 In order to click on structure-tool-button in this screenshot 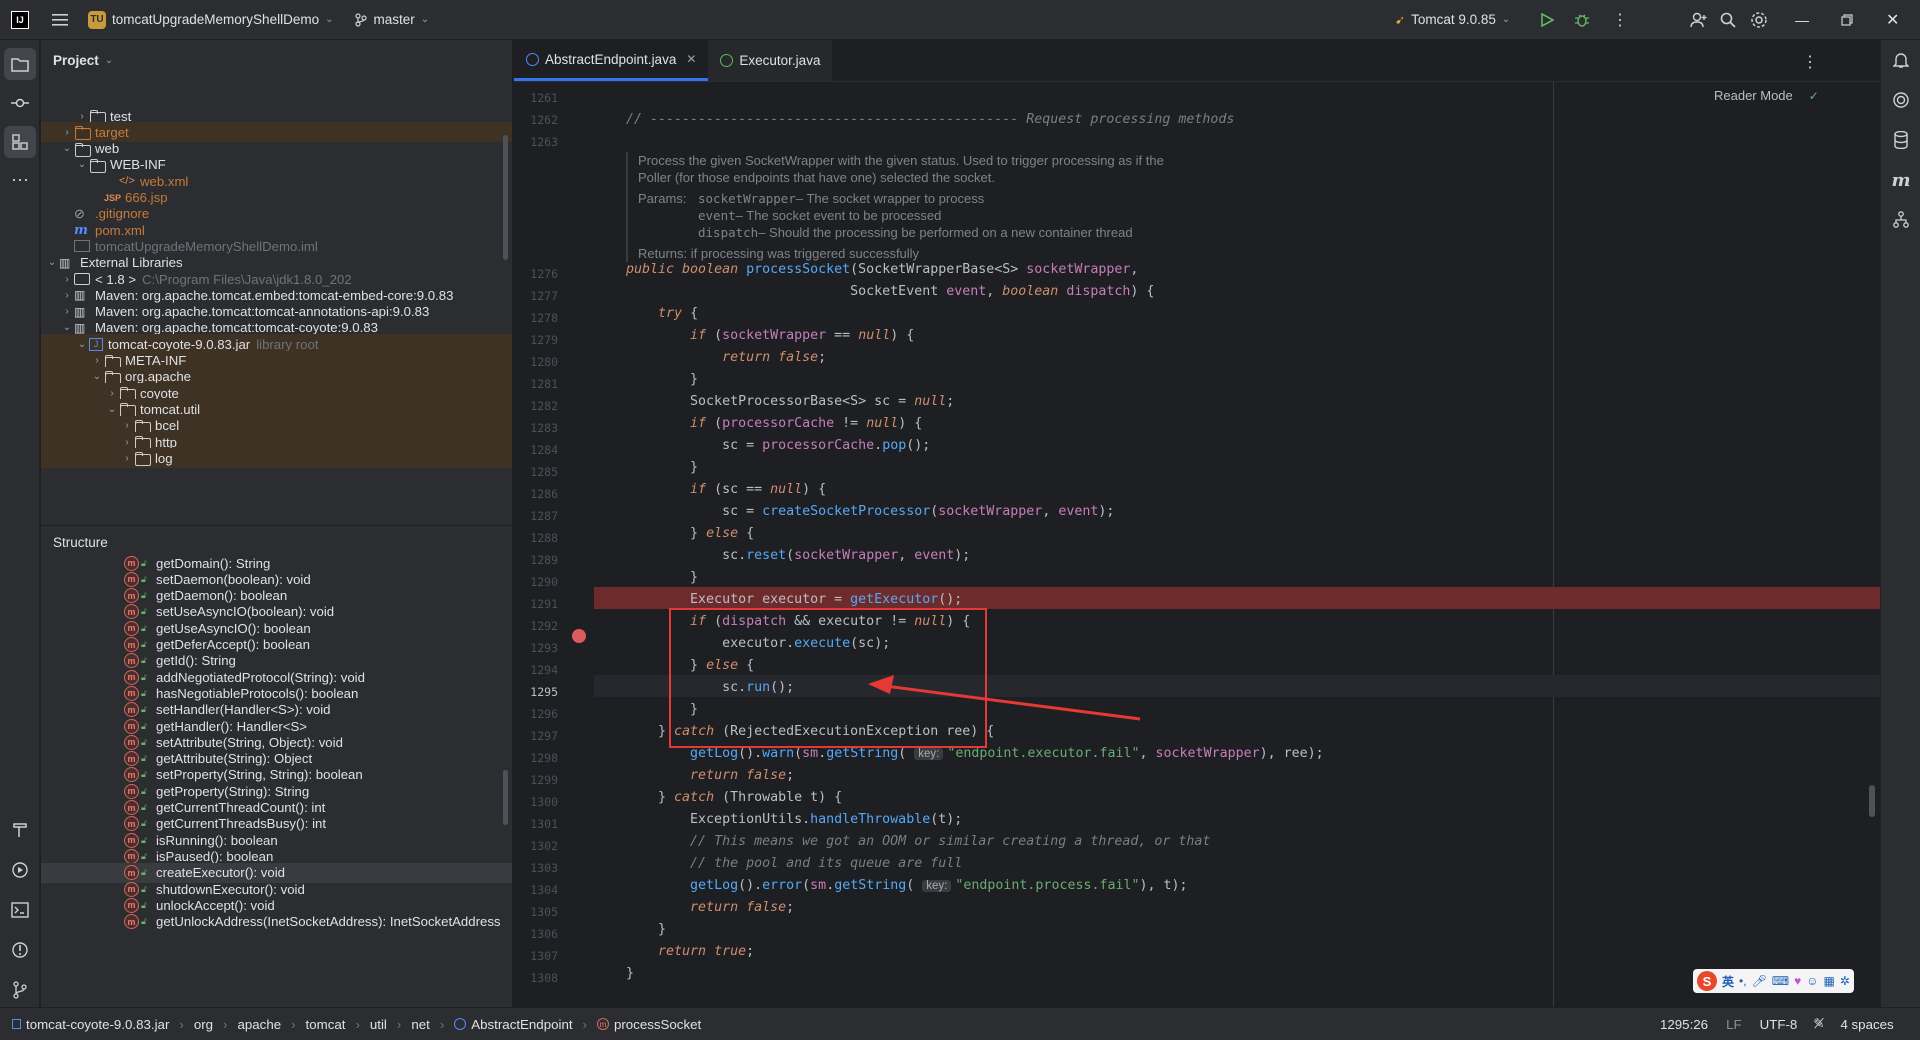, I will do `click(20, 142)`.